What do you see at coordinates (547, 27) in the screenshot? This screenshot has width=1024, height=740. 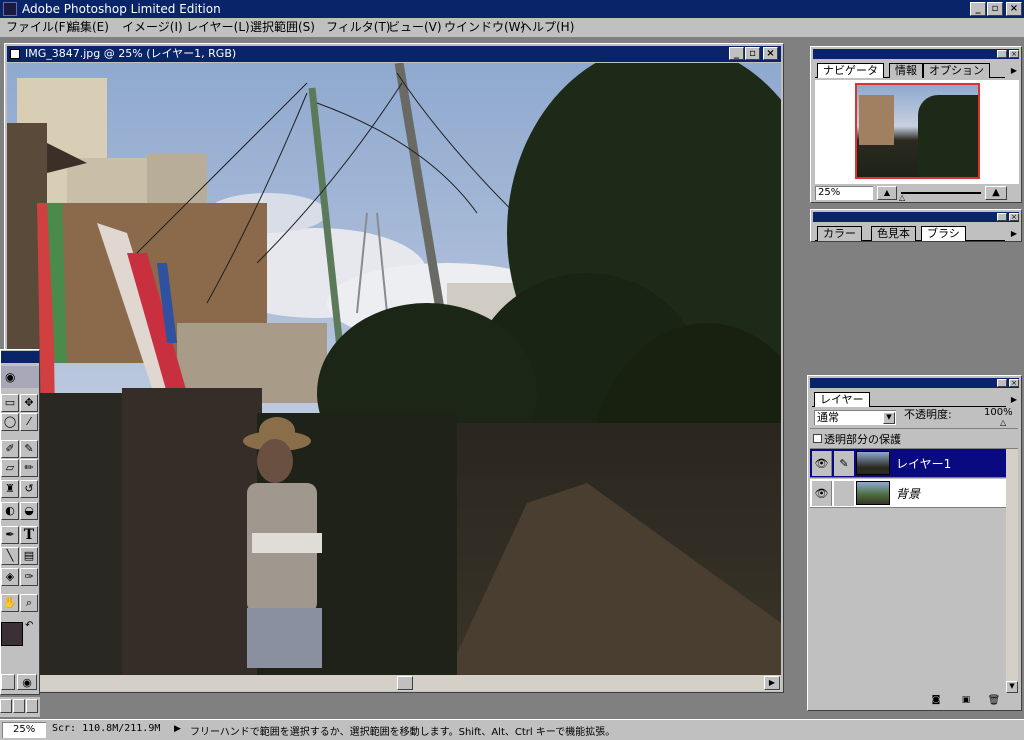 I see `menu-help: ヘルプ(H)` at bounding box center [547, 27].